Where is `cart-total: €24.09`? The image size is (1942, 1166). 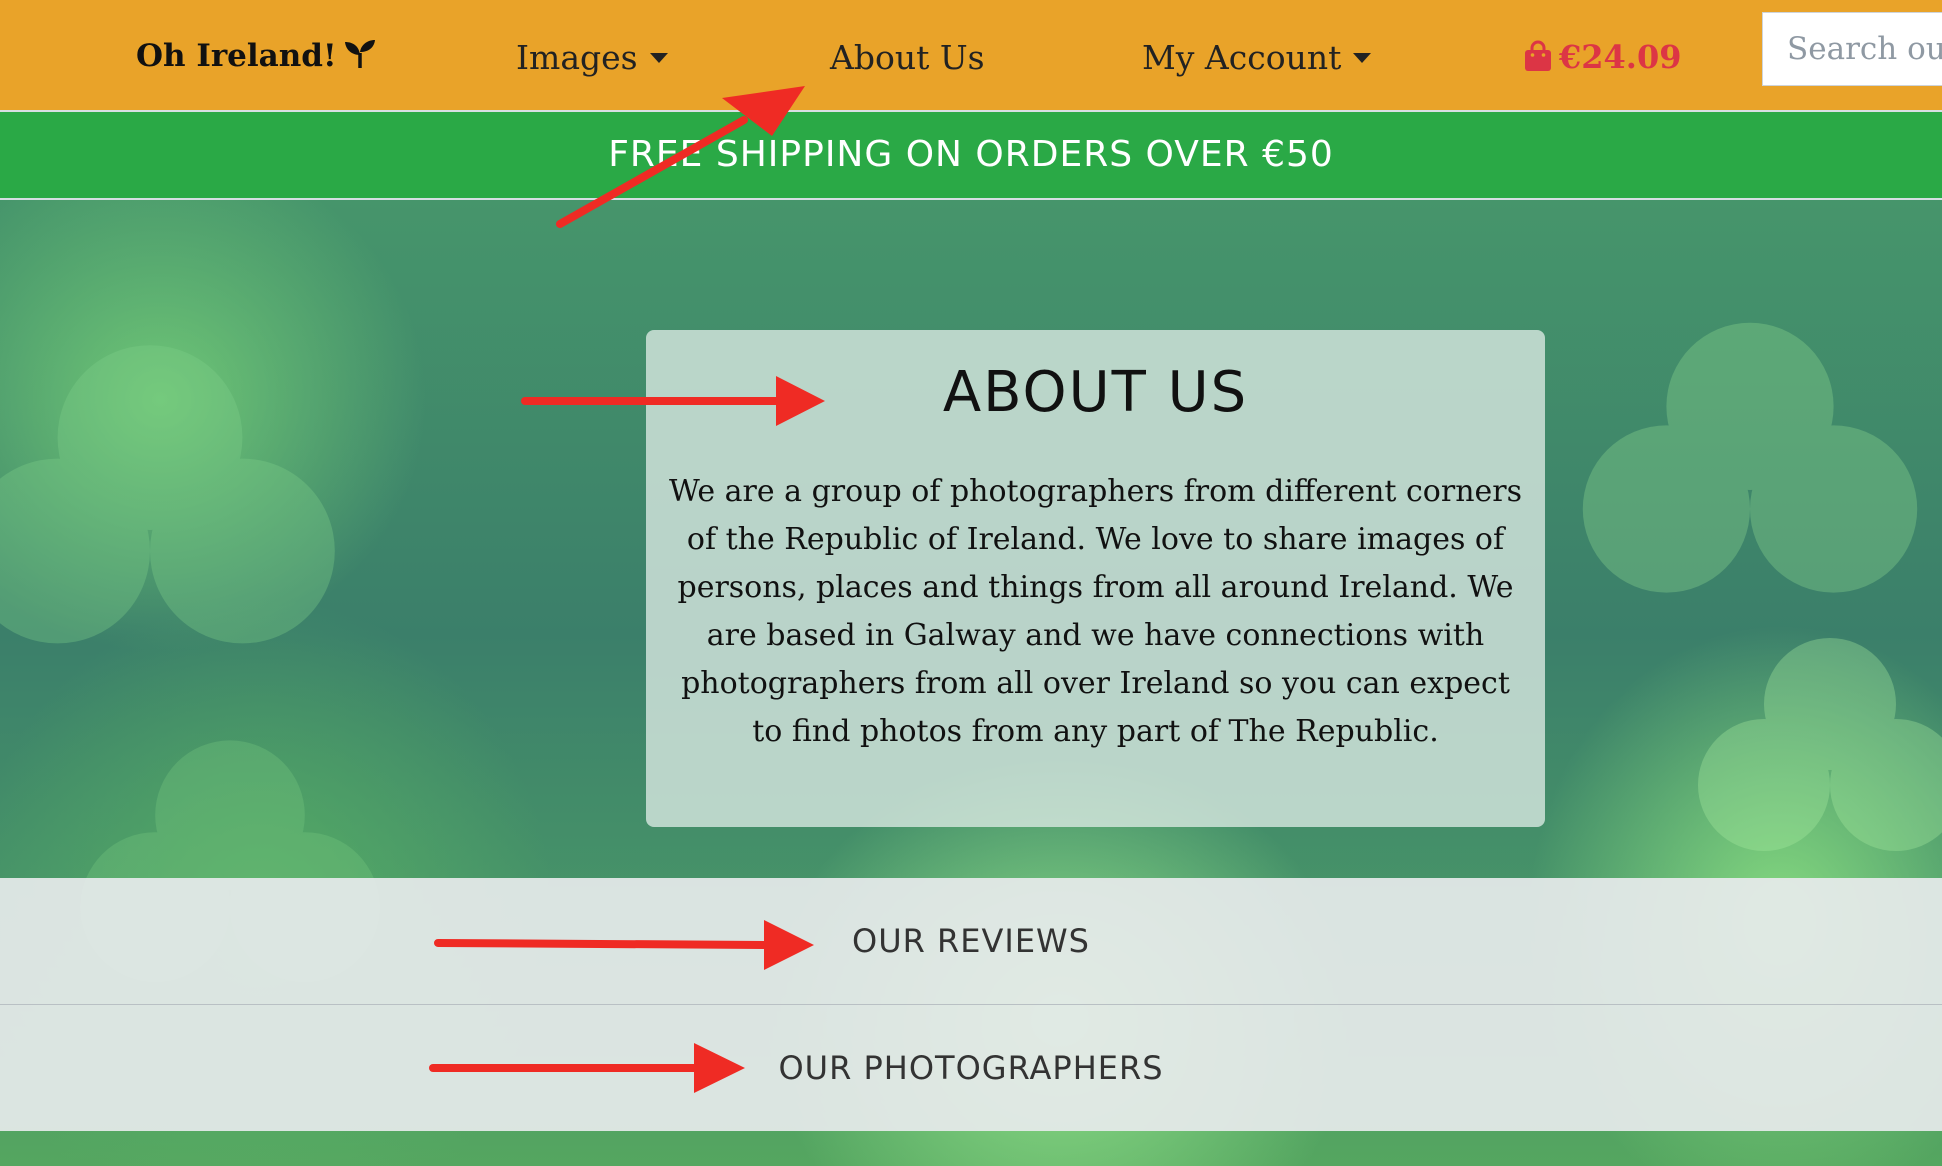 cart-total: €24.09 is located at coordinates (1620, 57).